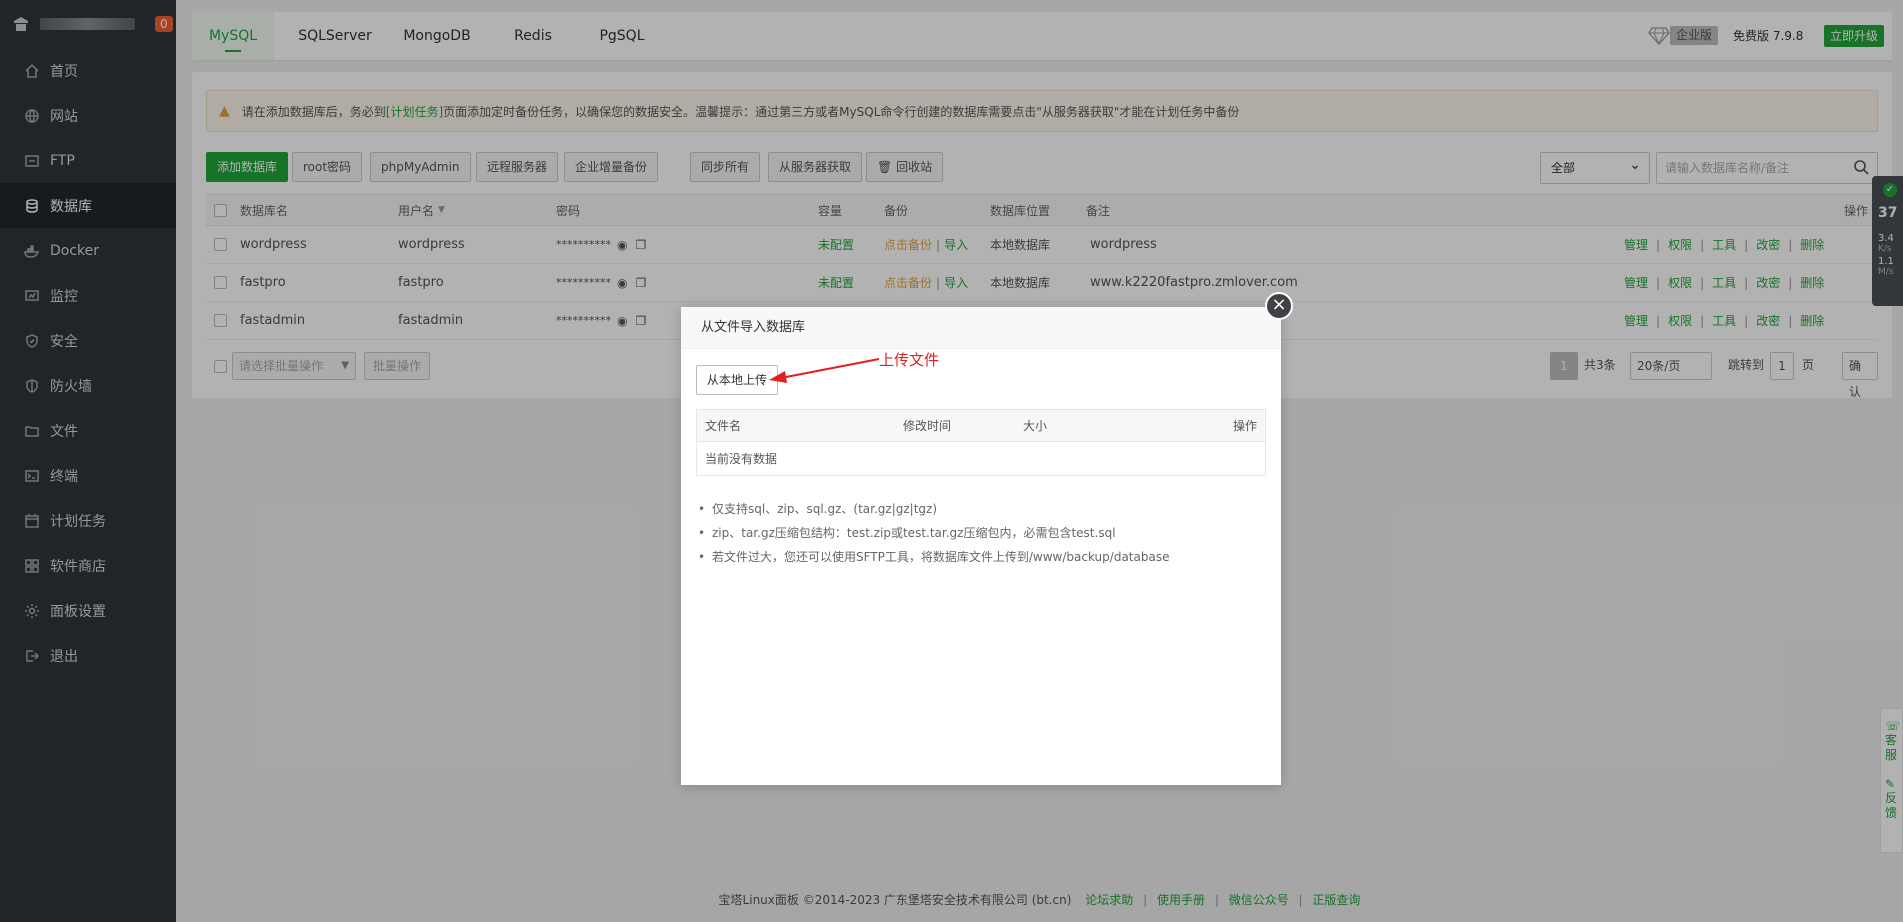 This screenshot has width=1903, height=922. I want to click on file-table-header: 文件名 修改时间 大小 操作, so click(981, 426).